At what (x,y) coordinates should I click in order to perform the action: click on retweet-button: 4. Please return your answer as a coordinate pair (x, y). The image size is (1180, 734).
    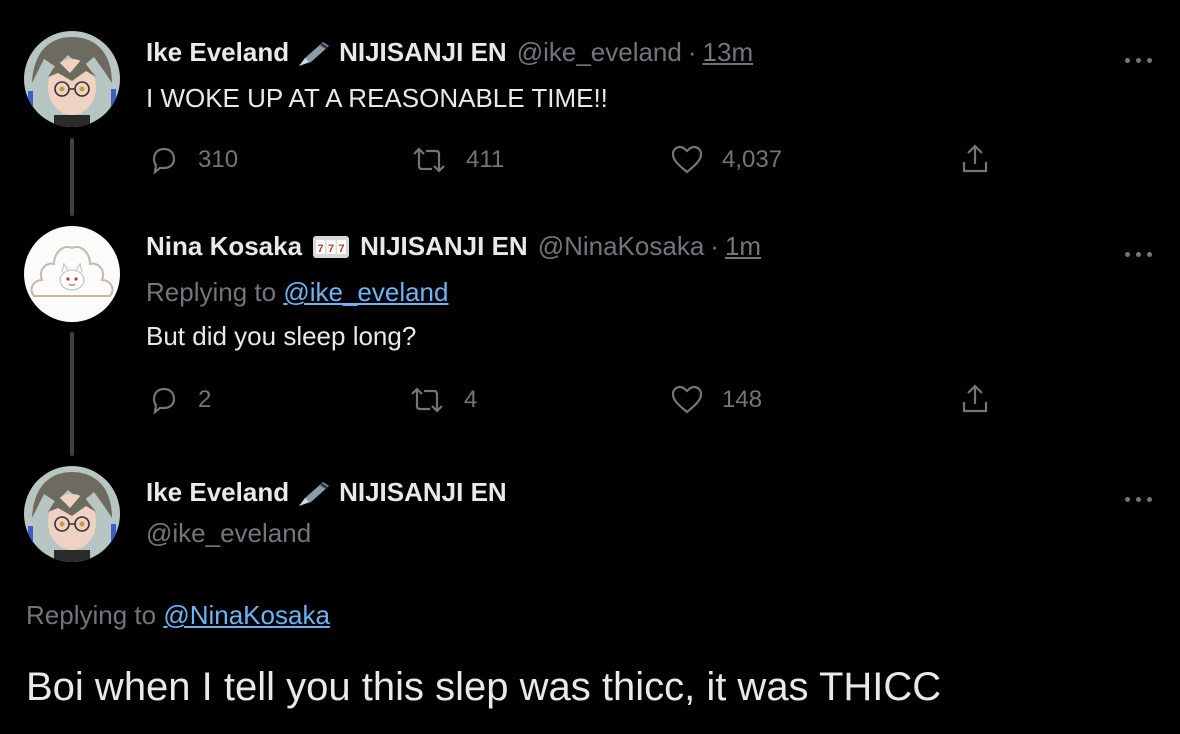
    Looking at the image, I should click on (442, 400).